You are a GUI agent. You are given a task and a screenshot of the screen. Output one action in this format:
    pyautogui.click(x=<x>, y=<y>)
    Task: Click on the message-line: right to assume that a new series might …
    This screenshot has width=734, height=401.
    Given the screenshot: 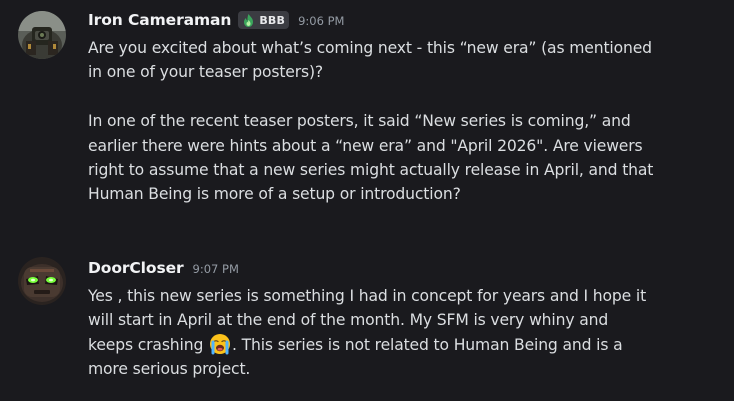 What is the action you would take?
    pyautogui.click(x=371, y=170)
    